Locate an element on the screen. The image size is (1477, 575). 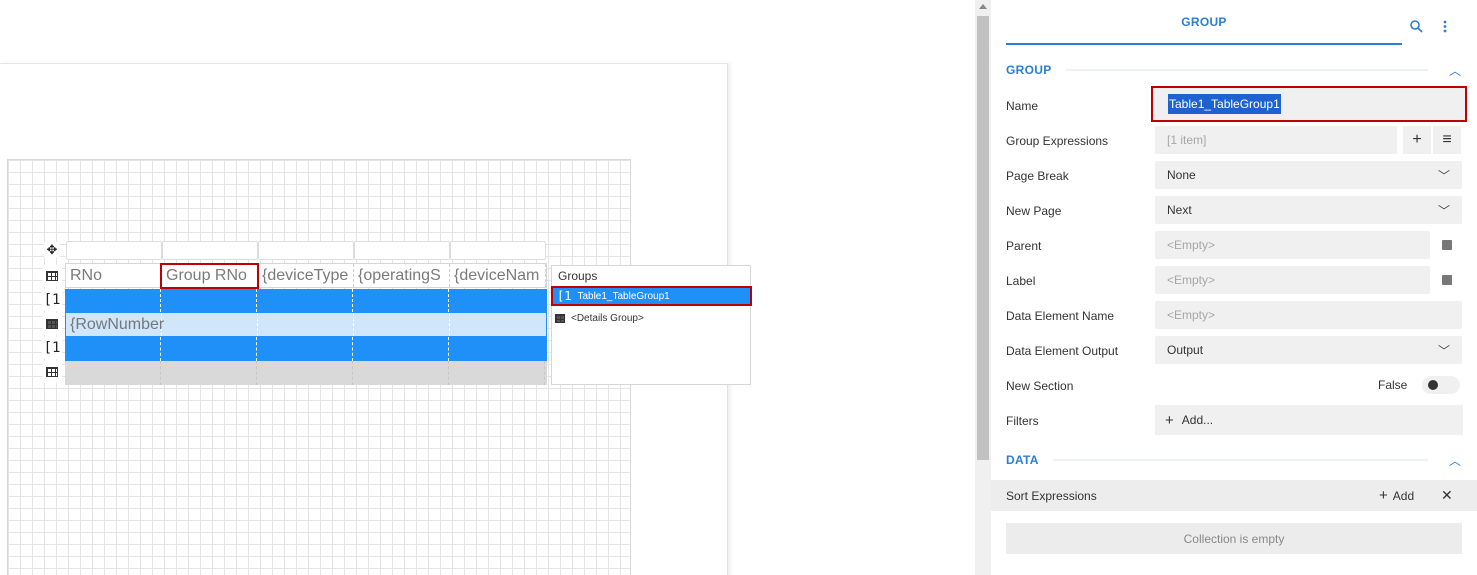
label-label: Label is located at coordinates (1021, 281).